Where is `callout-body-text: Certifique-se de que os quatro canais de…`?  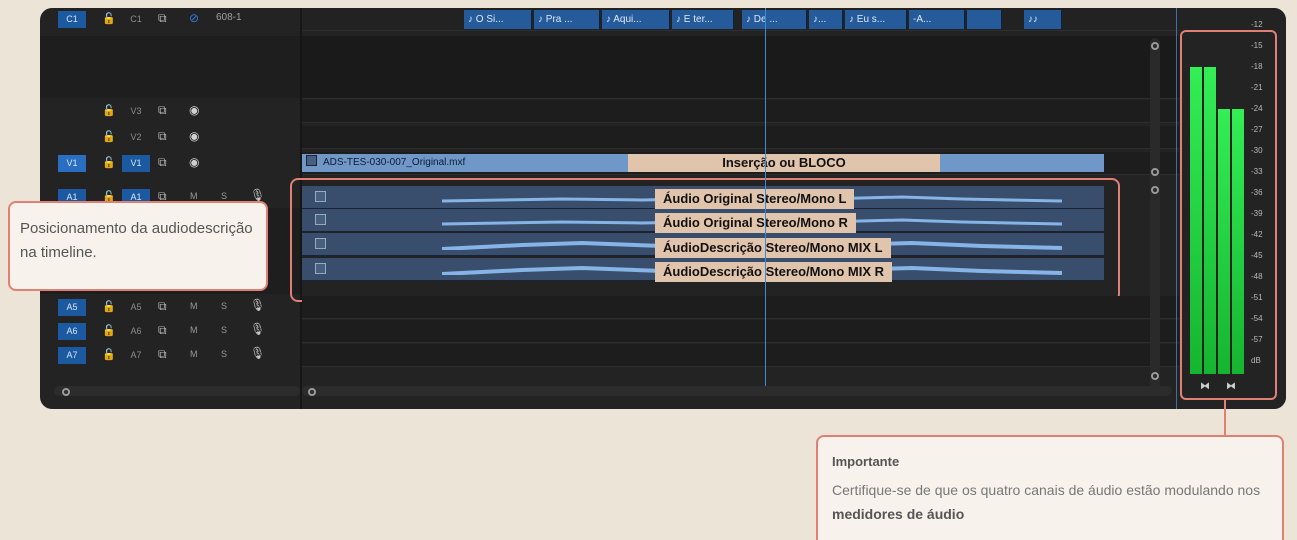 callout-body-text: Certifique-se de que os quatro canais de… is located at coordinates (1046, 490).